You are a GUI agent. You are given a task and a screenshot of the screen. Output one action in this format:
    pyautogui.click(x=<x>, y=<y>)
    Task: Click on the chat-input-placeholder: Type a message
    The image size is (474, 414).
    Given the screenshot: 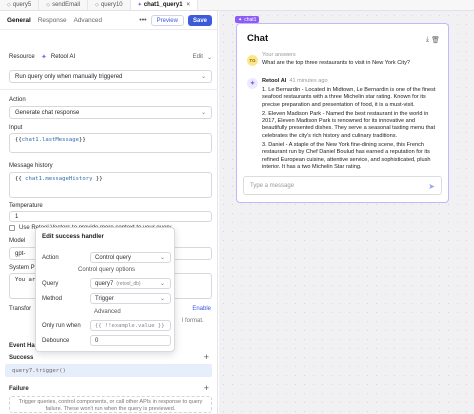 What is the action you would take?
    pyautogui.click(x=272, y=185)
    